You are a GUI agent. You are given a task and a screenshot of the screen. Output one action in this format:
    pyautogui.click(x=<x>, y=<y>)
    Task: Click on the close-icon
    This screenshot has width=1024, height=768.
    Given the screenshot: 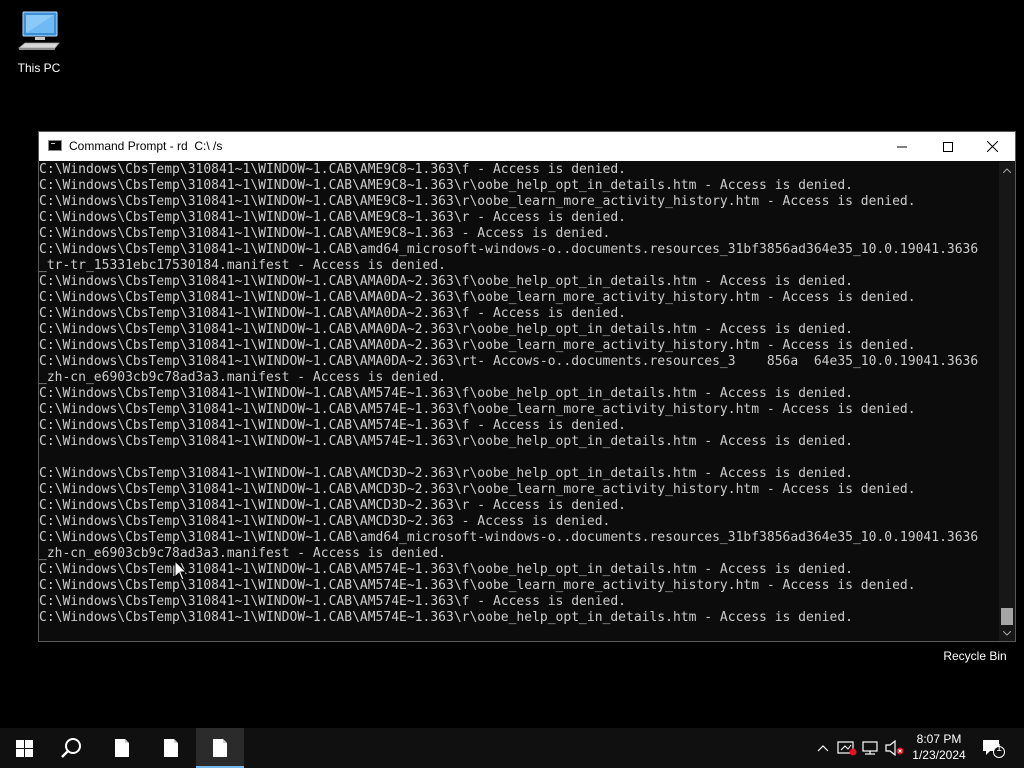 What is the action you would take?
    pyautogui.click(x=992, y=146)
    